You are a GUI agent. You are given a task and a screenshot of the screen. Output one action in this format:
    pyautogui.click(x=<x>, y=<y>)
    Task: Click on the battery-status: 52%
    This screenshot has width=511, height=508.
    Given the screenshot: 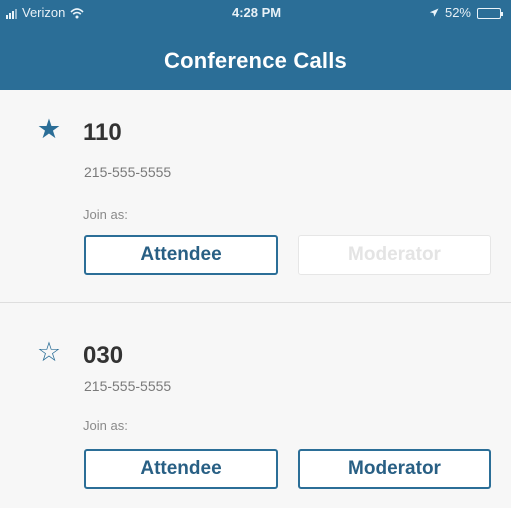 What is the action you would take?
    pyautogui.click(x=466, y=13)
    